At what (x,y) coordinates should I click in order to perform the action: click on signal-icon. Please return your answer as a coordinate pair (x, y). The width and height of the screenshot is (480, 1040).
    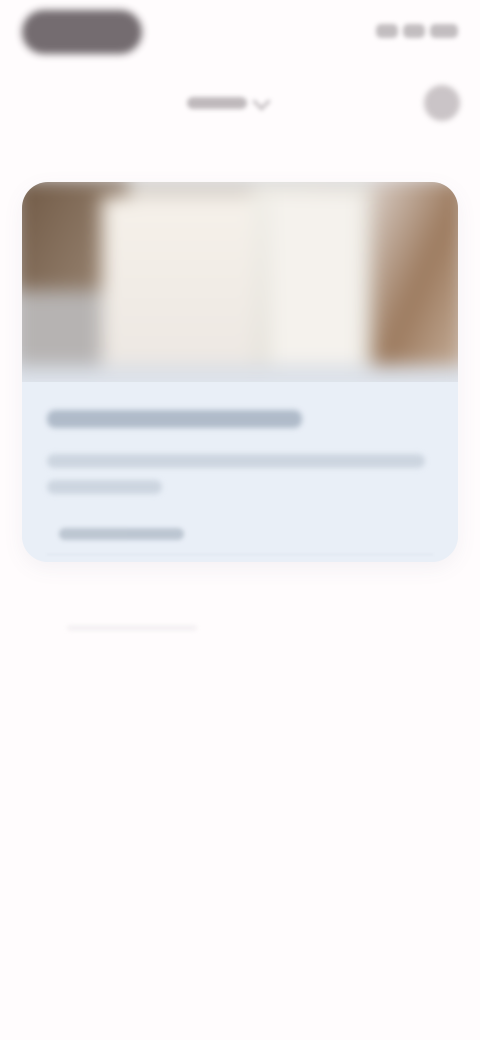
    Looking at the image, I should click on (387, 31).